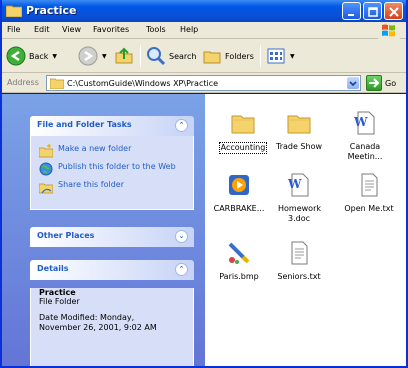  I want to click on menu-view: View, so click(71, 29).